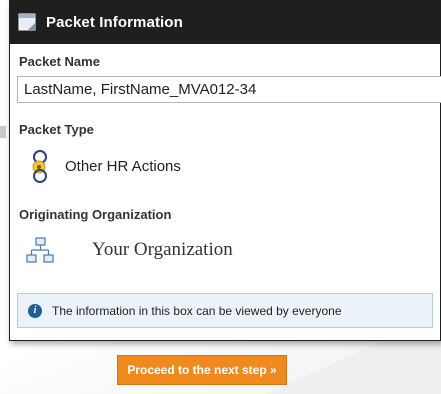 The image size is (441, 394). Describe the element at coordinates (229, 89) in the screenshot. I see `packet-name-input` at that location.